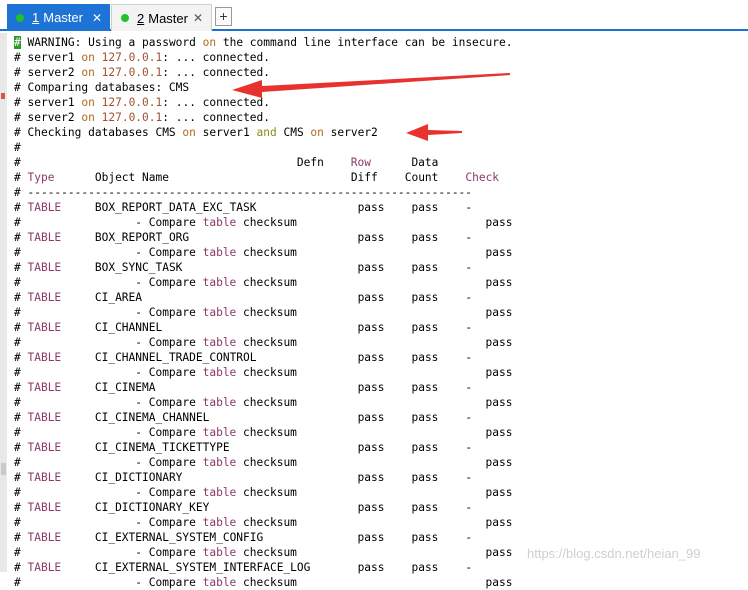 Image resolution: width=748 pixels, height=590 pixels. What do you see at coordinates (219, 582) in the screenshot?
I see `keyword: table` at bounding box center [219, 582].